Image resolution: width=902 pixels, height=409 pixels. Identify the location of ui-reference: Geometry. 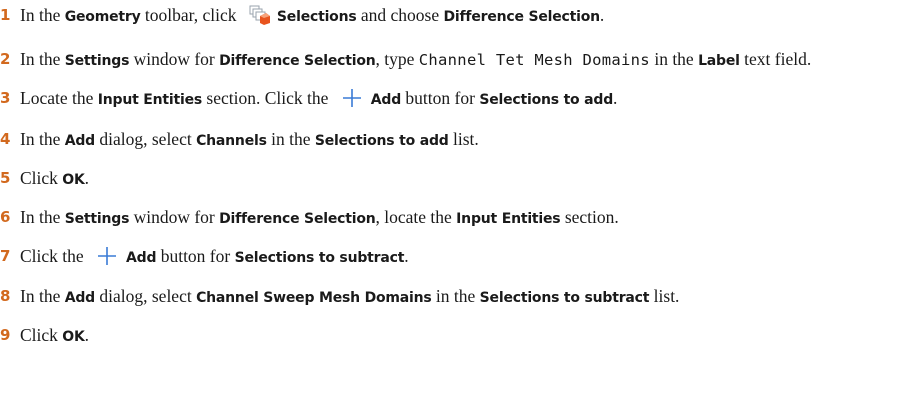
(102, 17).